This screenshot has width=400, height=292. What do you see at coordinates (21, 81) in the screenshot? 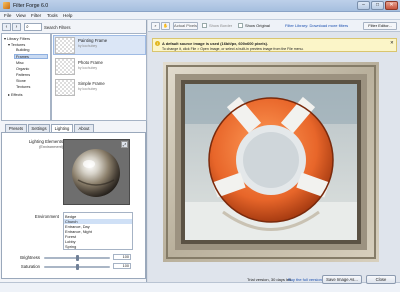
I see `tree-item-stone: Stone` at bounding box center [21, 81].